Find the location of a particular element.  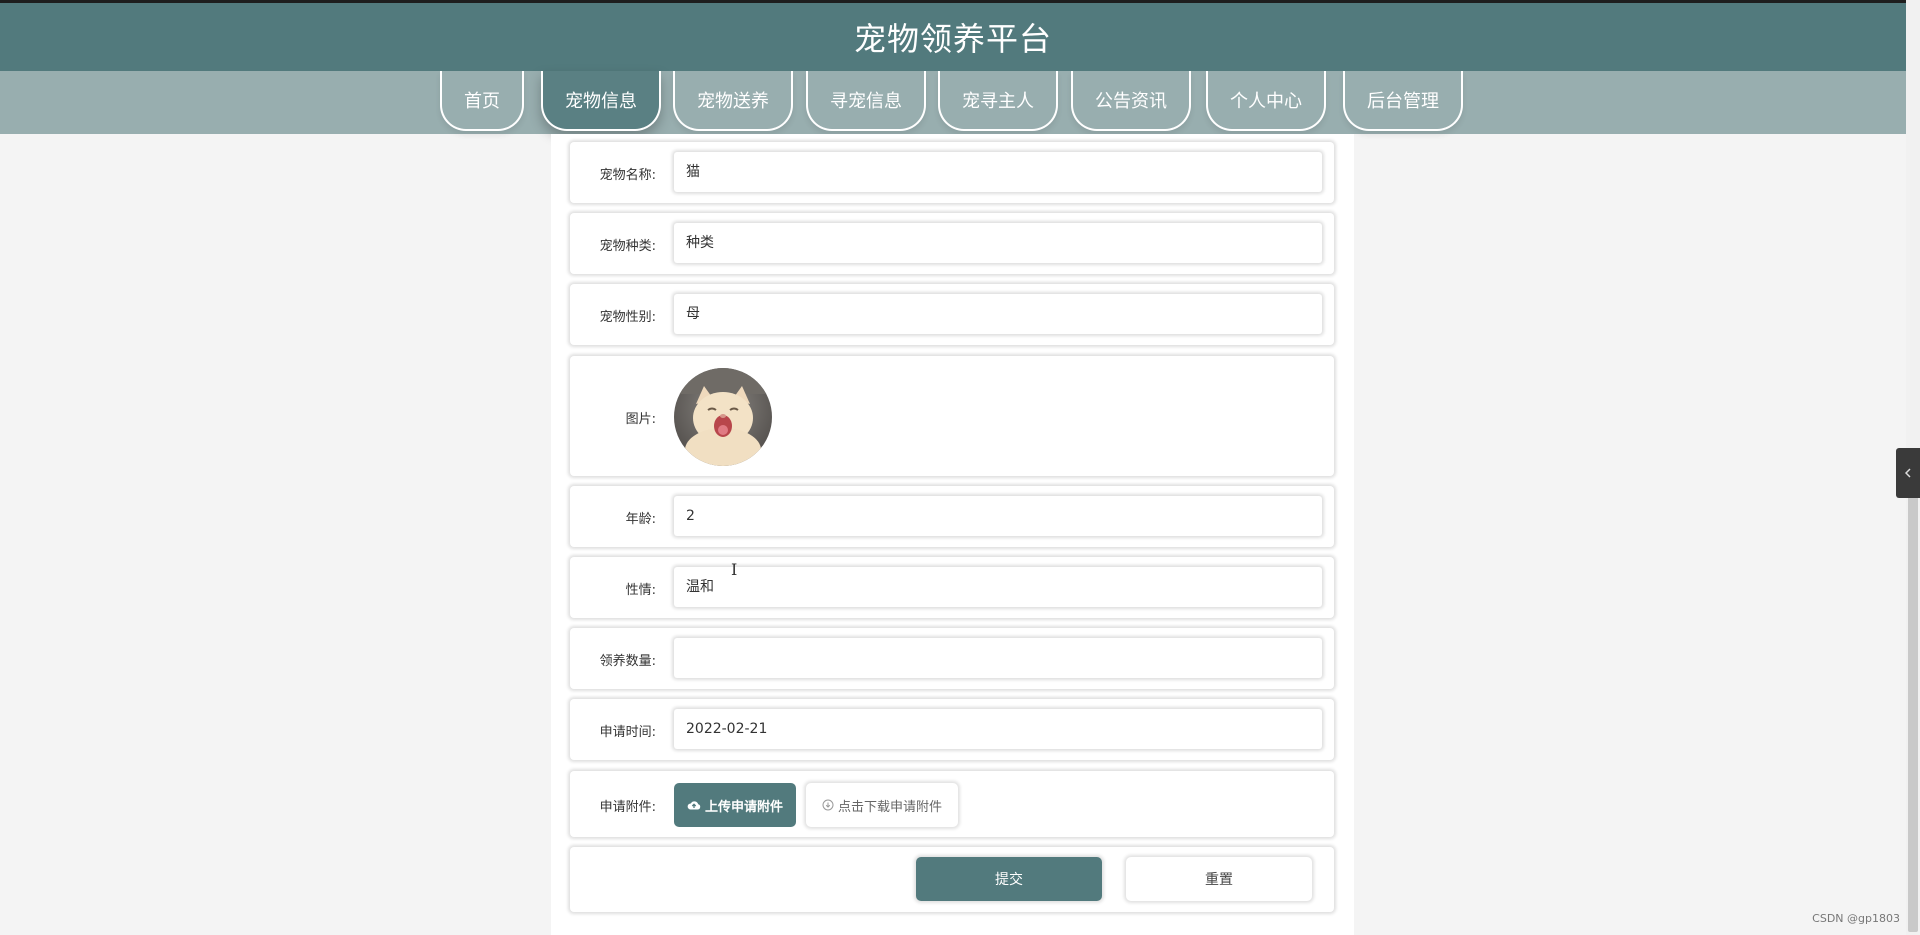

apply-time-input is located at coordinates (998, 729).